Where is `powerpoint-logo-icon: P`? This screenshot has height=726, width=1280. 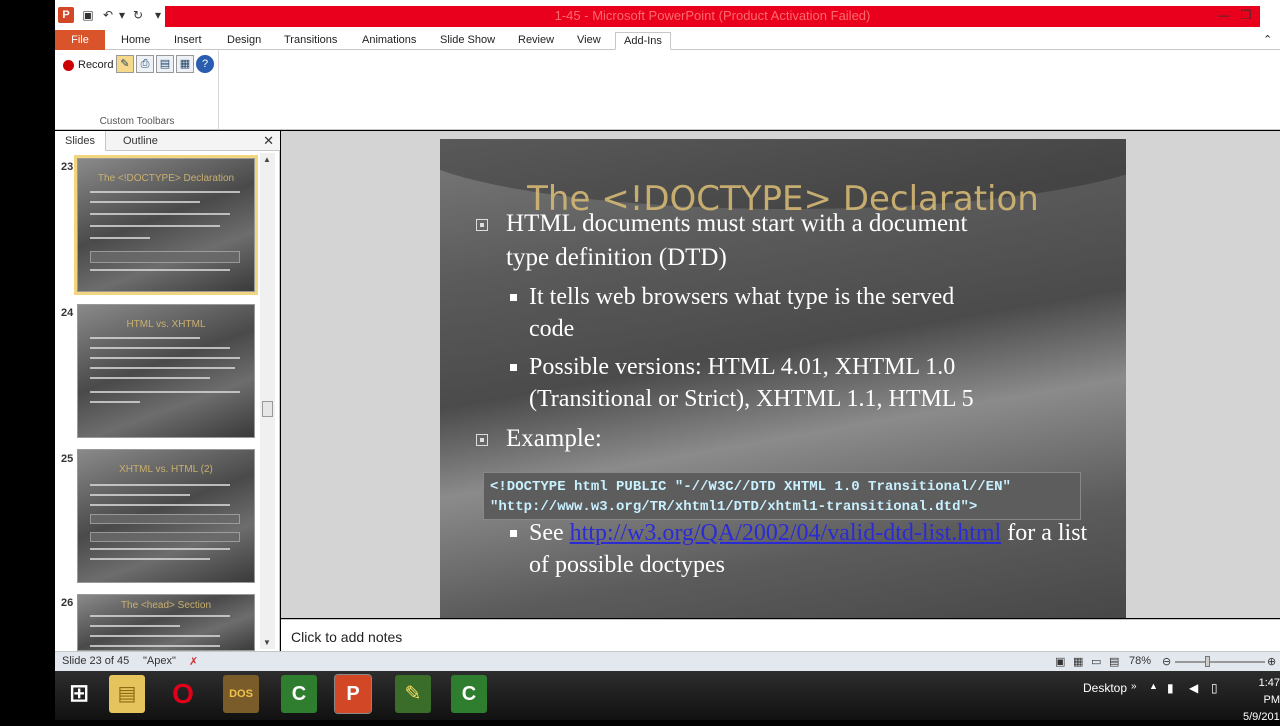 powerpoint-logo-icon: P is located at coordinates (66, 15).